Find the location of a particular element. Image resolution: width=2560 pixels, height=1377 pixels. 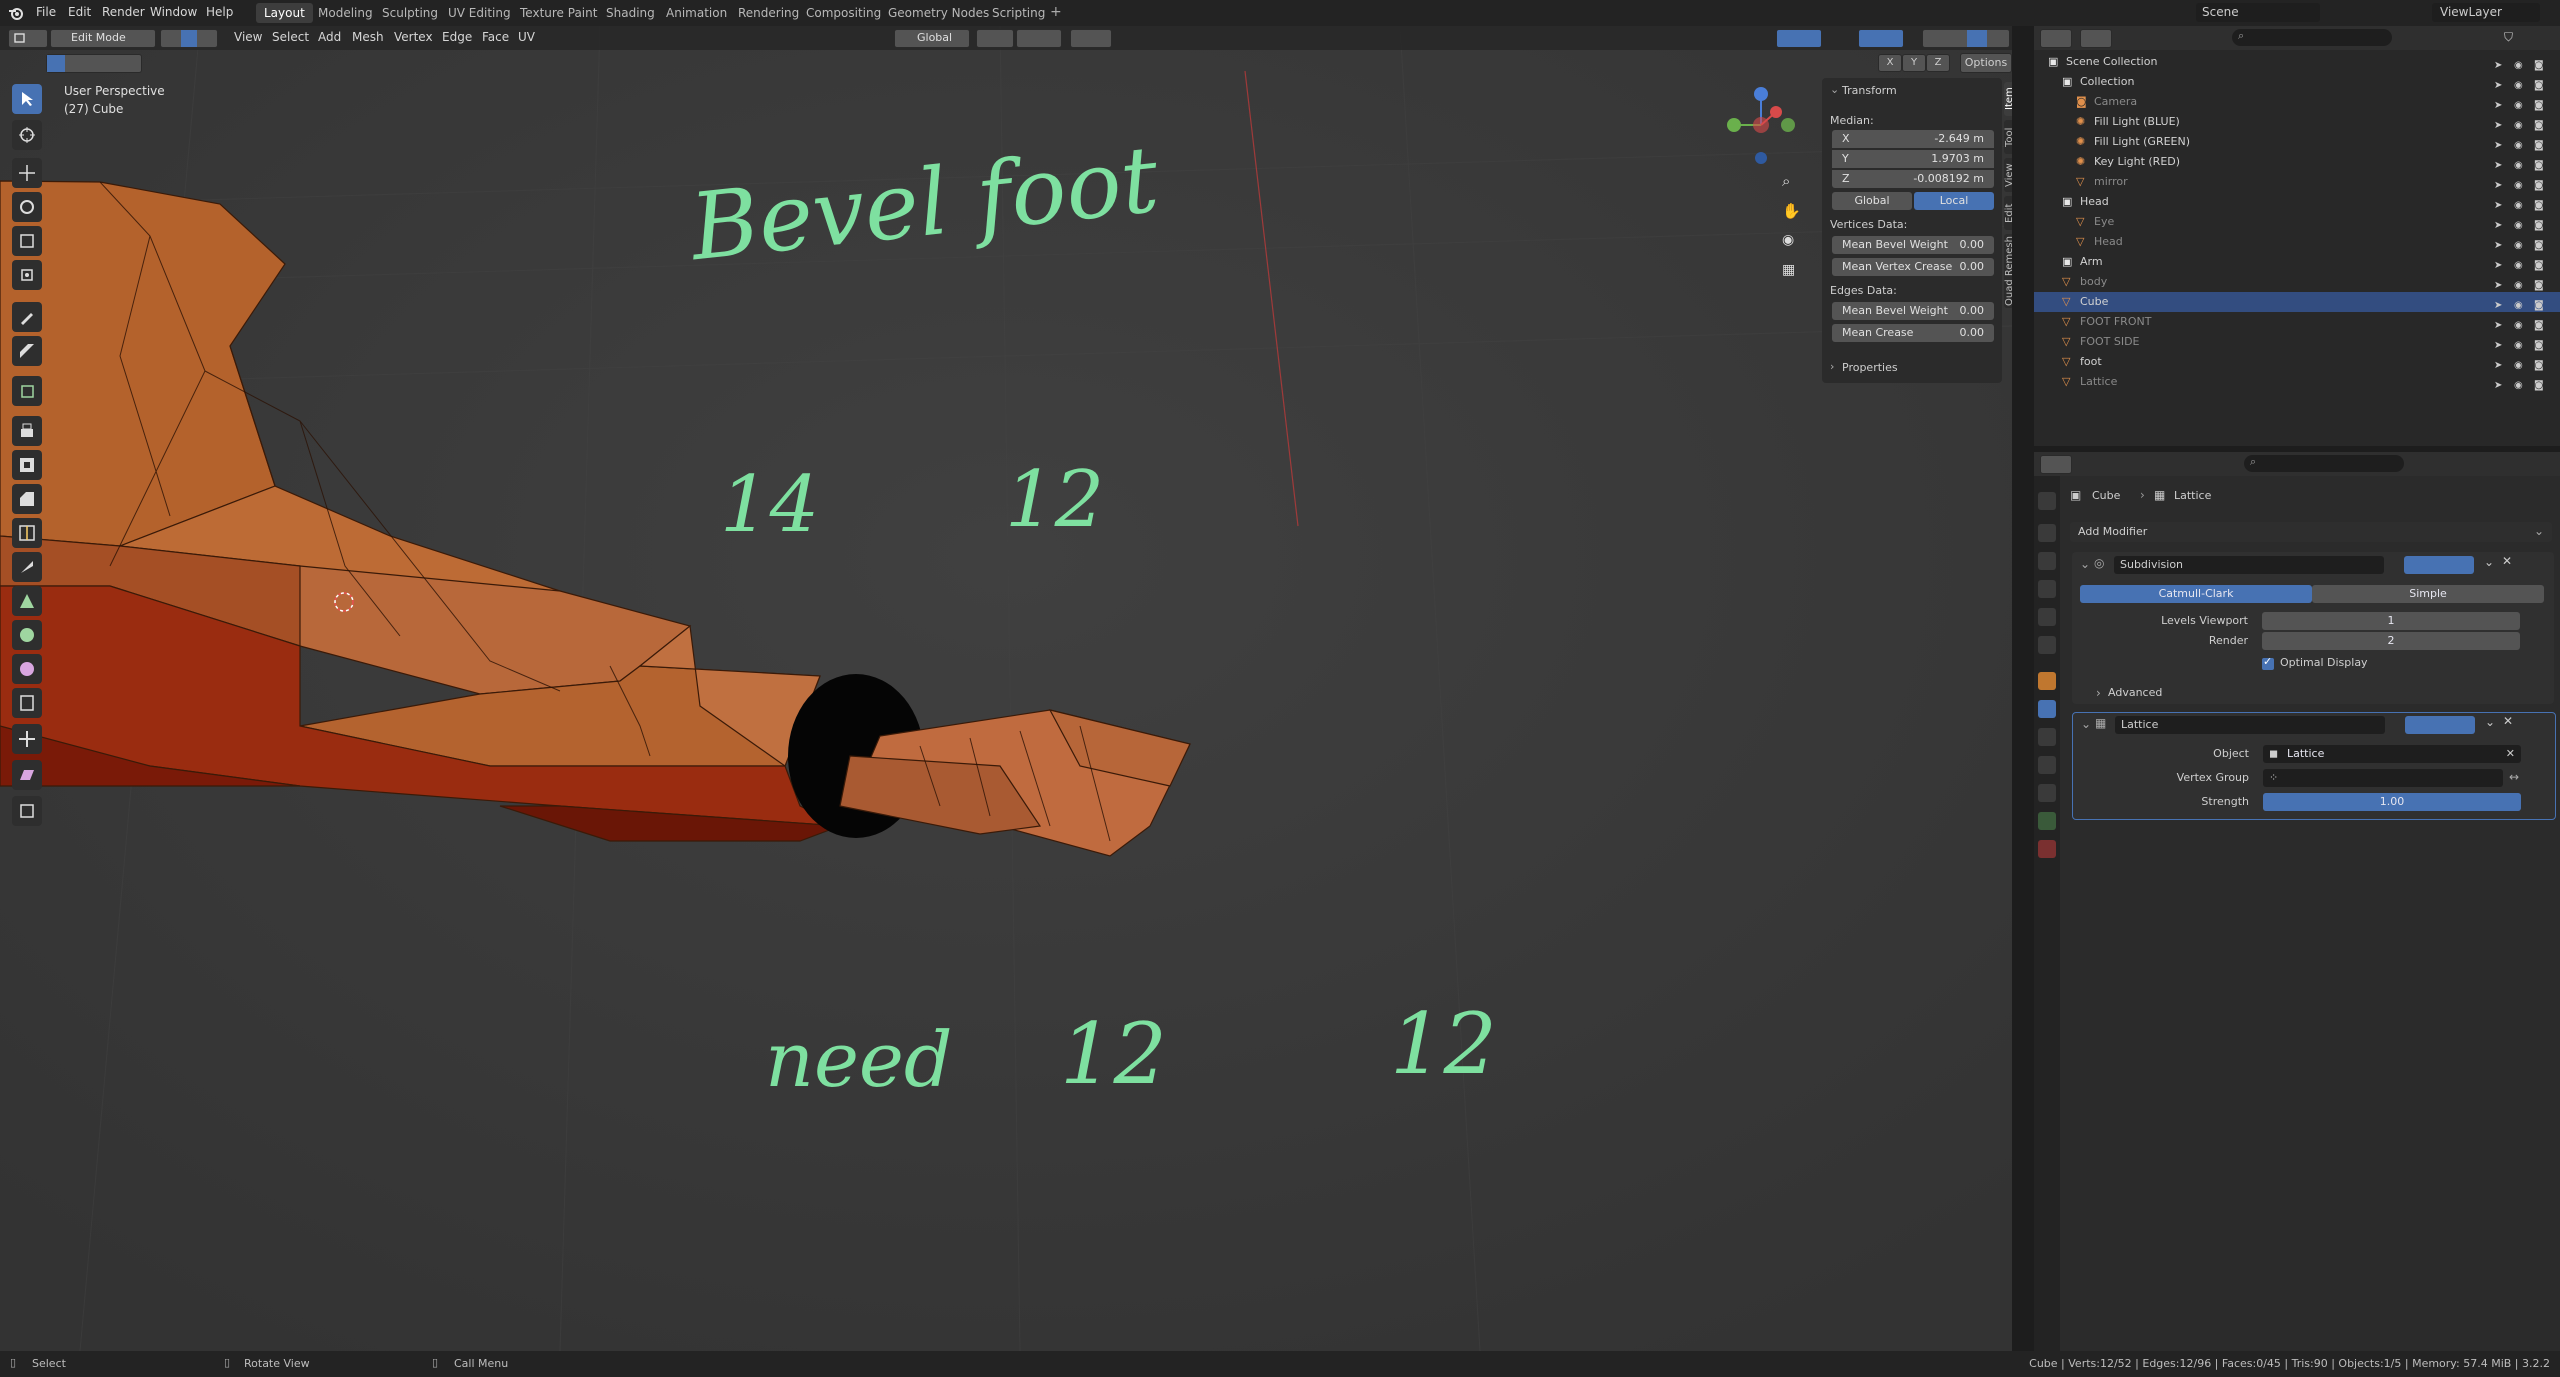

outliner-row: ▣ Collection ➤ ◉ ◙ is located at coordinates (2297, 82).